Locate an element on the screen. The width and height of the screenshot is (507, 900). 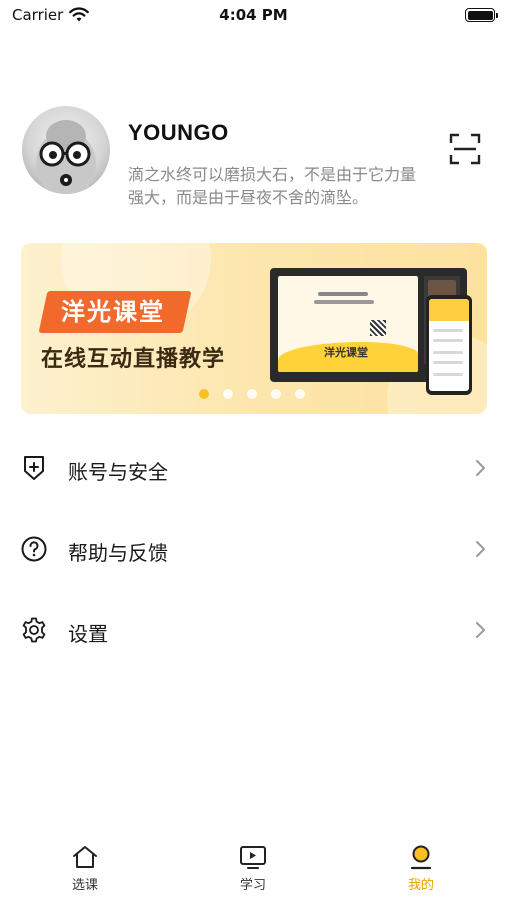
banner-brand-tag: 洋光课堂 is located at coordinates (115, 312).